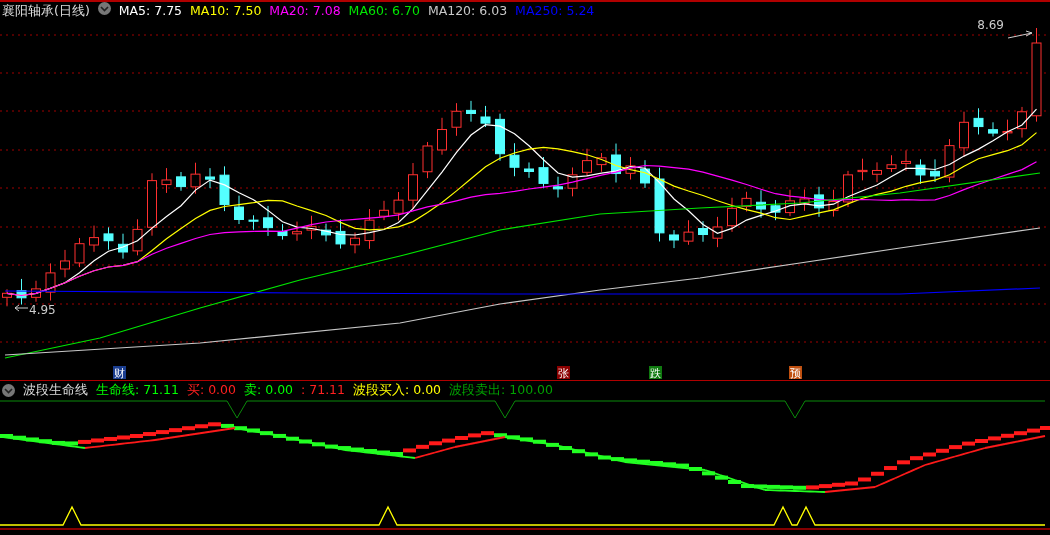 Image resolution: width=1050 pixels, height=535 pixels. I want to click on indicator-title: 波段生命线, so click(55, 390).